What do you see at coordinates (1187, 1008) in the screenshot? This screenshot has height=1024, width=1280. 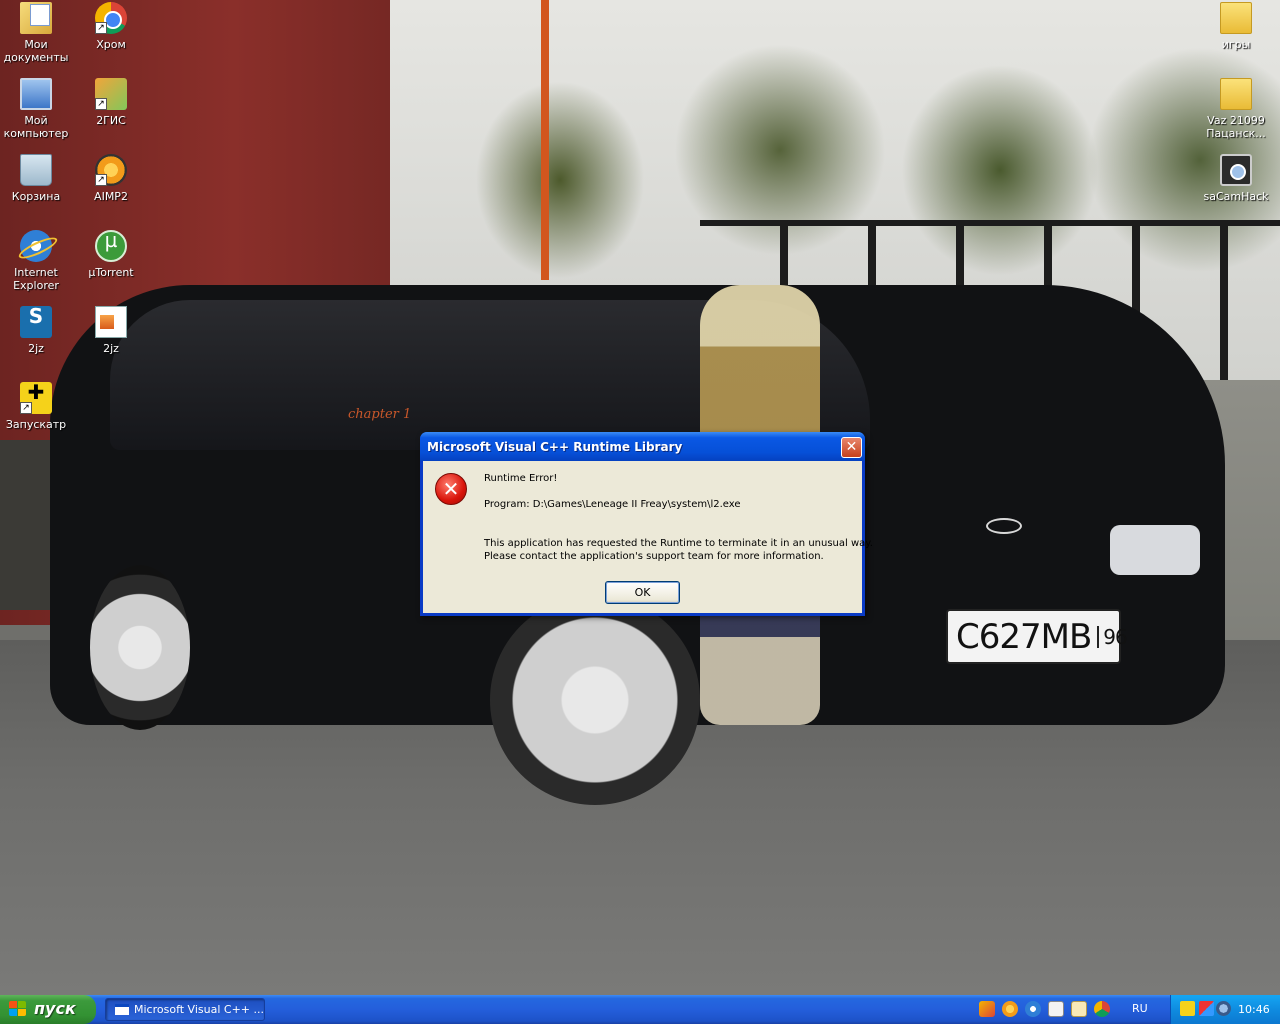 I see `launcher-tray-icon` at bounding box center [1187, 1008].